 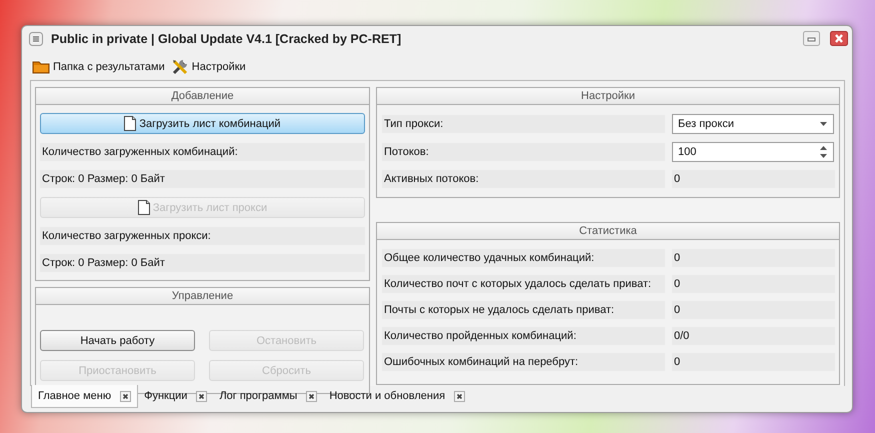 I want to click on group-title: Управление, so click(x=202, y=296).